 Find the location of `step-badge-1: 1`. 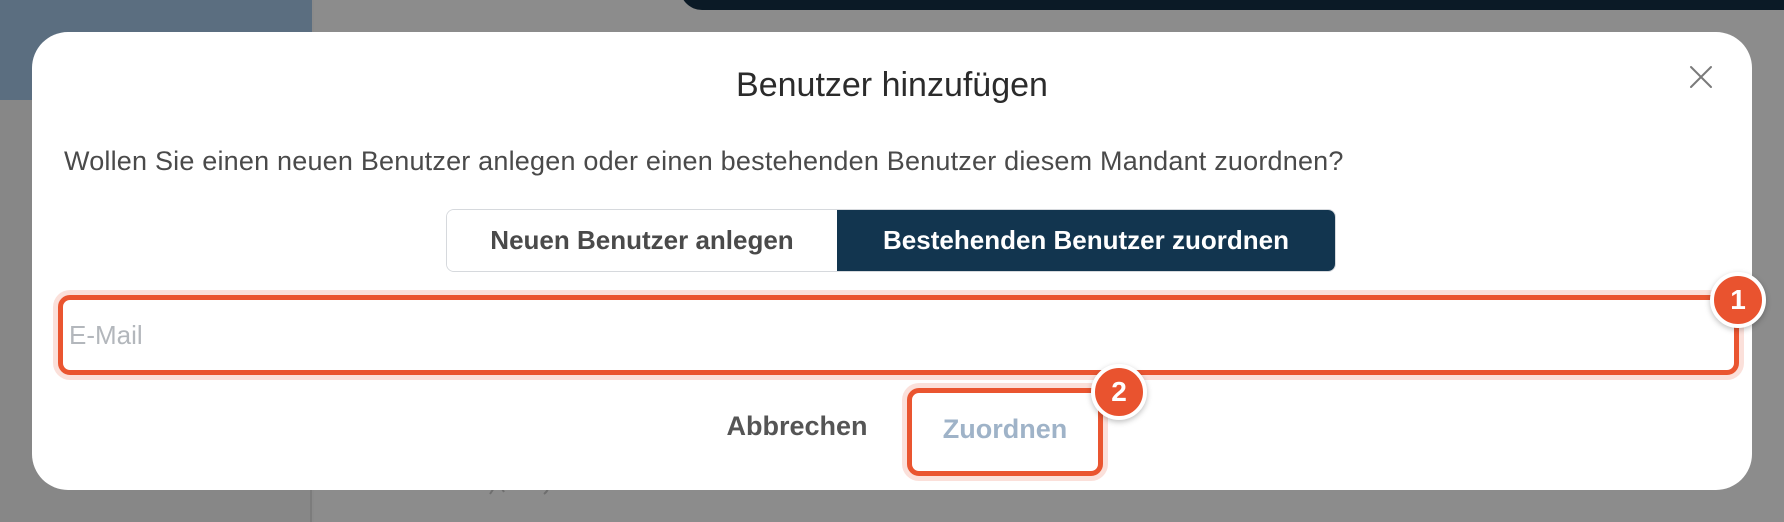

step-badge-1: 1 is located at coordinates (1738, 300).